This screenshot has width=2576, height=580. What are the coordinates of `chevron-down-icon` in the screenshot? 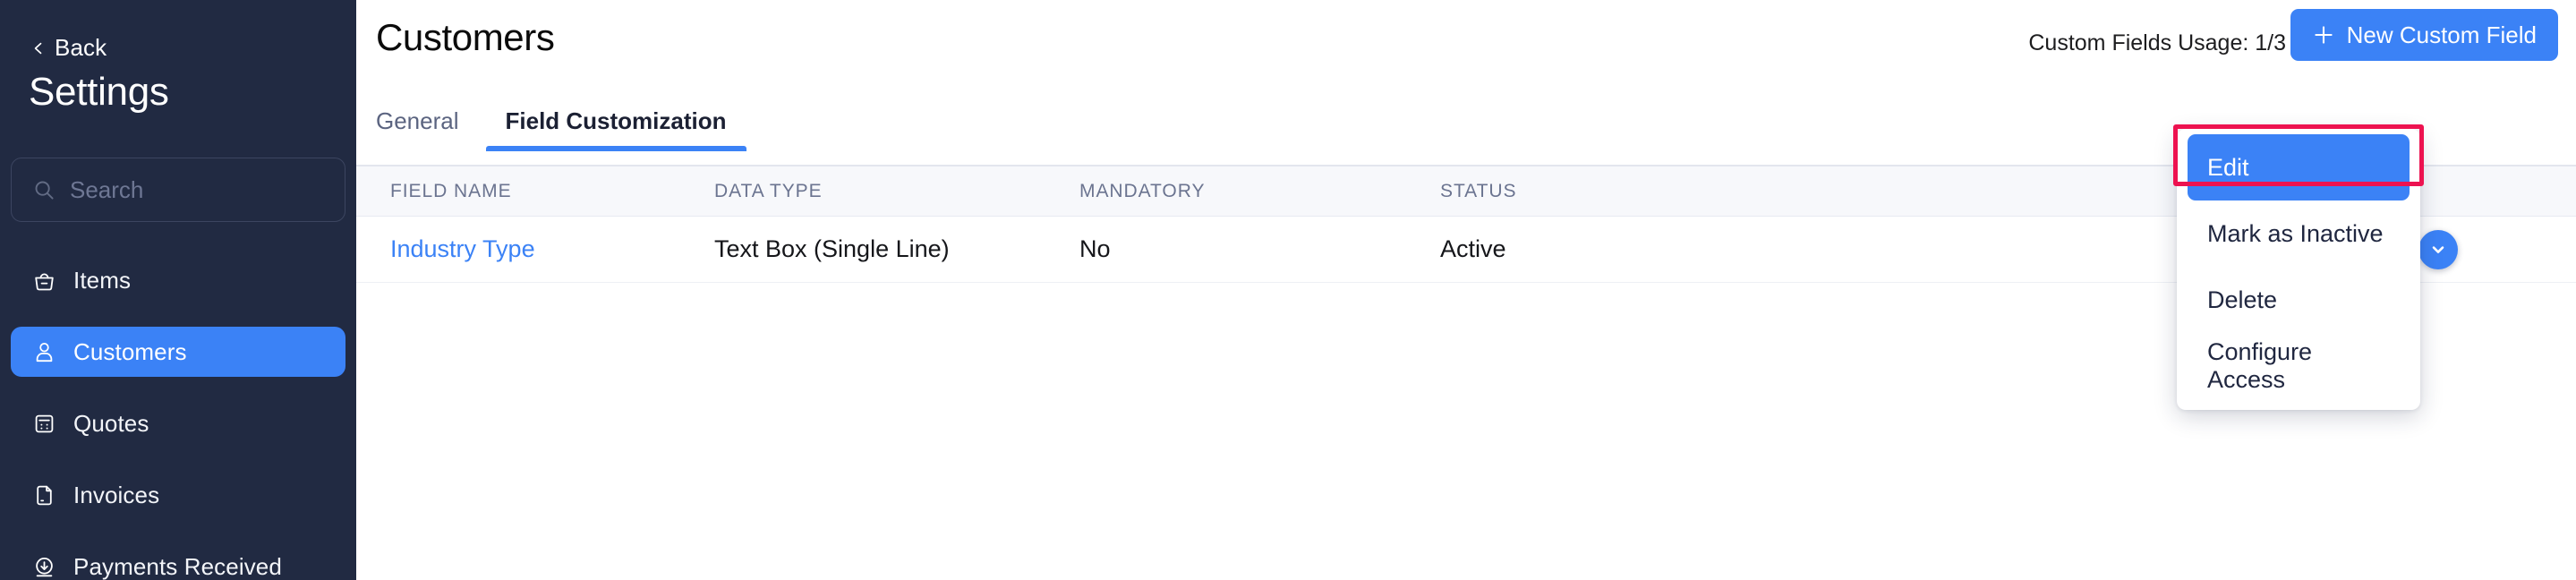 It's located at (2438, 250).